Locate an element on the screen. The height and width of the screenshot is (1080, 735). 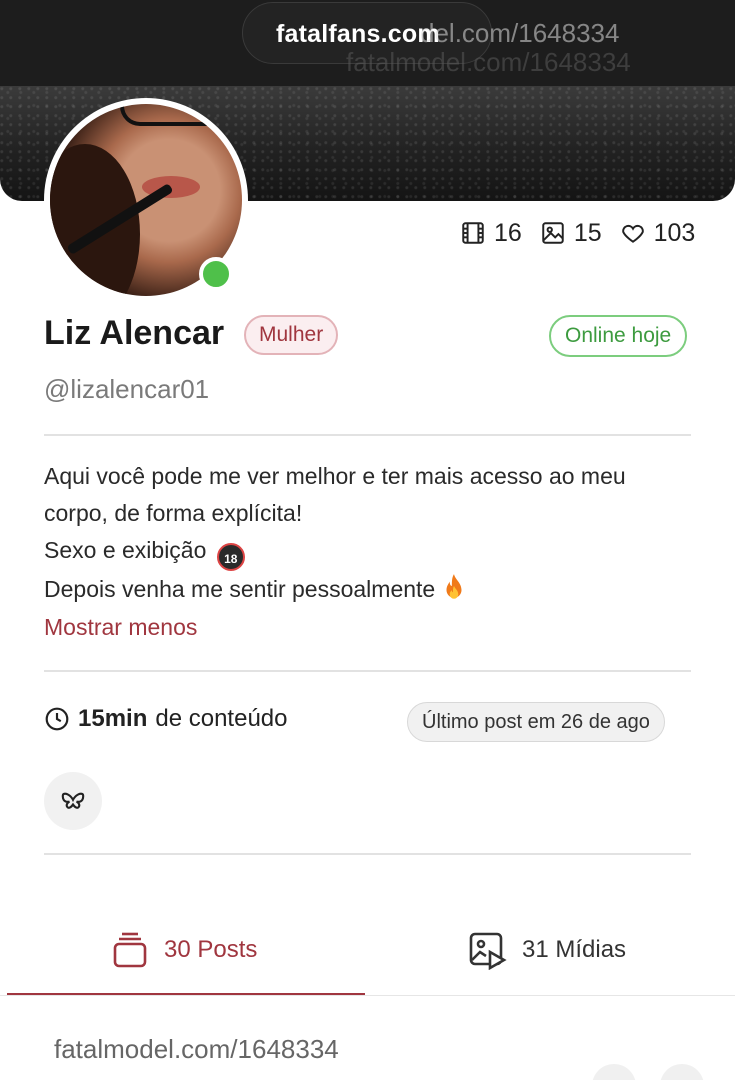
stat-videos-count: 16 is located at coordinates (508, 232).